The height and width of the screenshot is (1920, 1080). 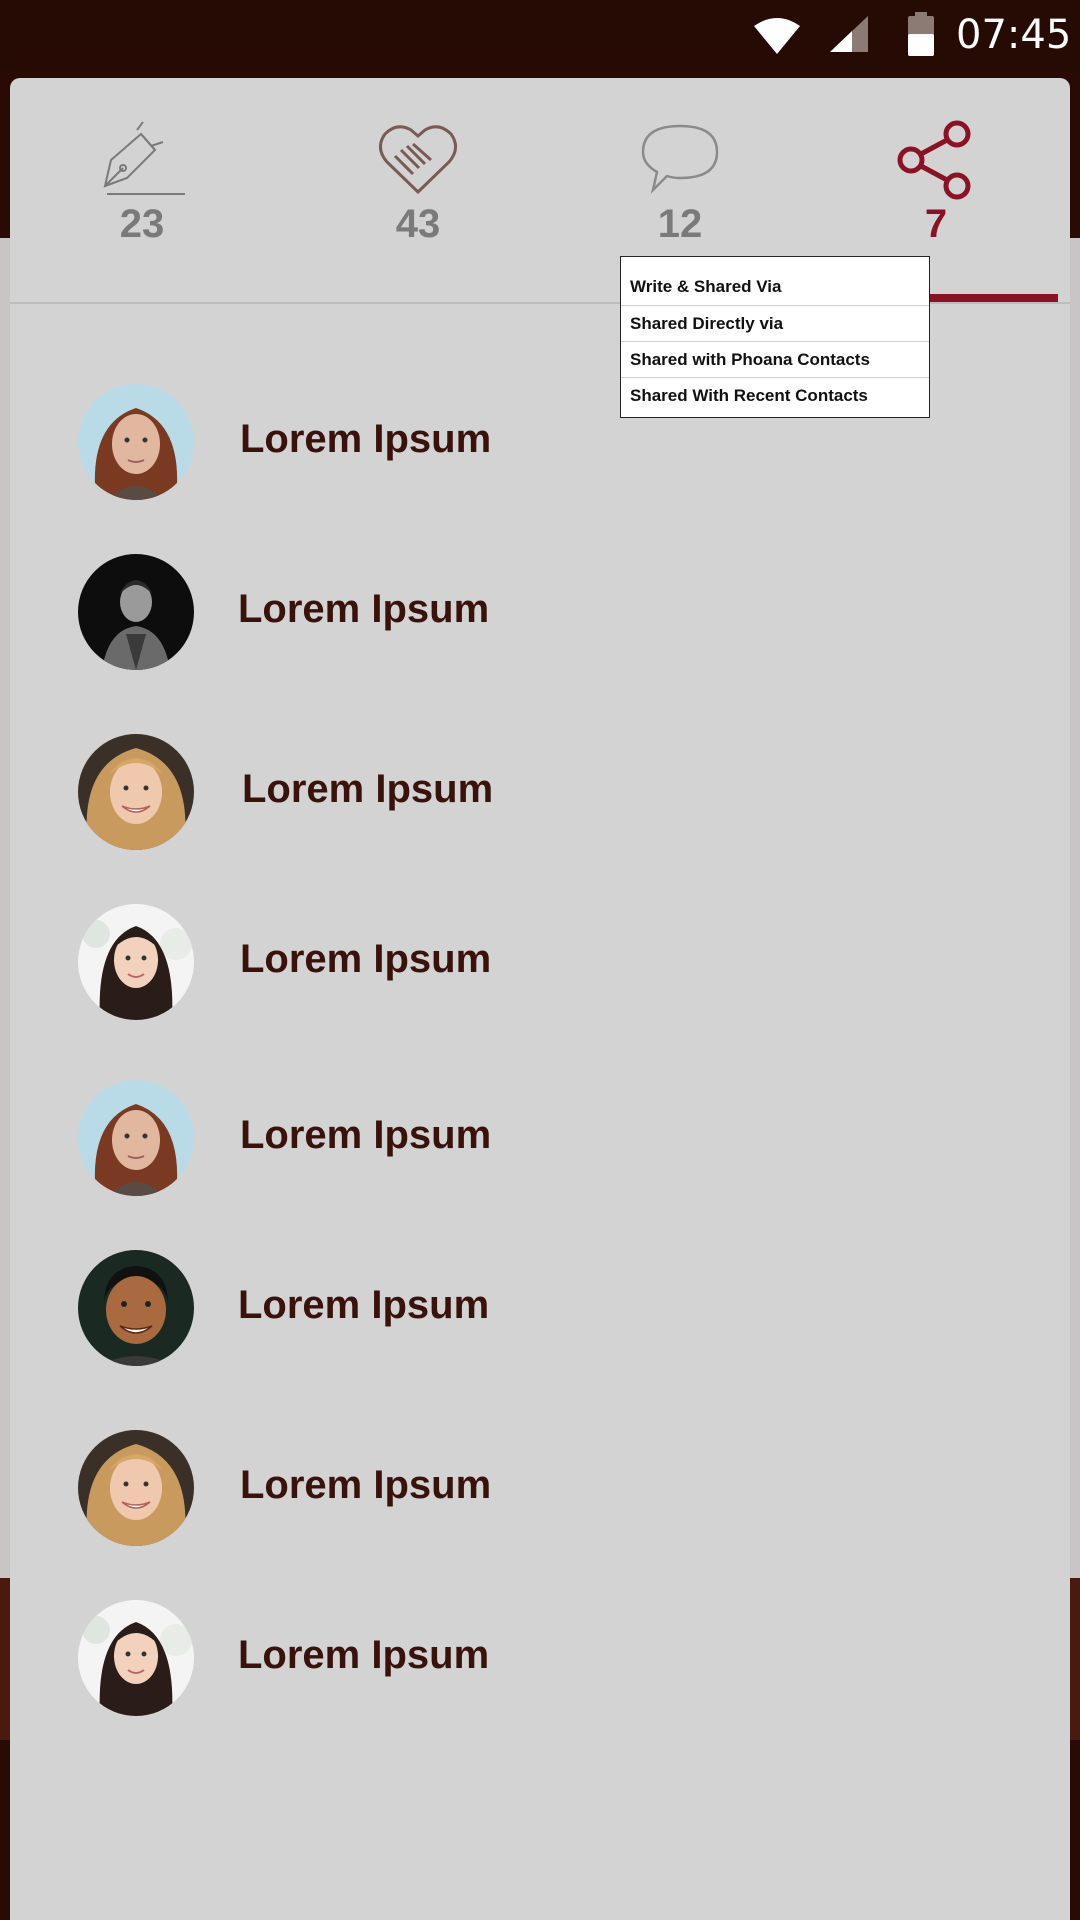 I want to click on tab-comments-count: 12, so click(x=680, y=224).